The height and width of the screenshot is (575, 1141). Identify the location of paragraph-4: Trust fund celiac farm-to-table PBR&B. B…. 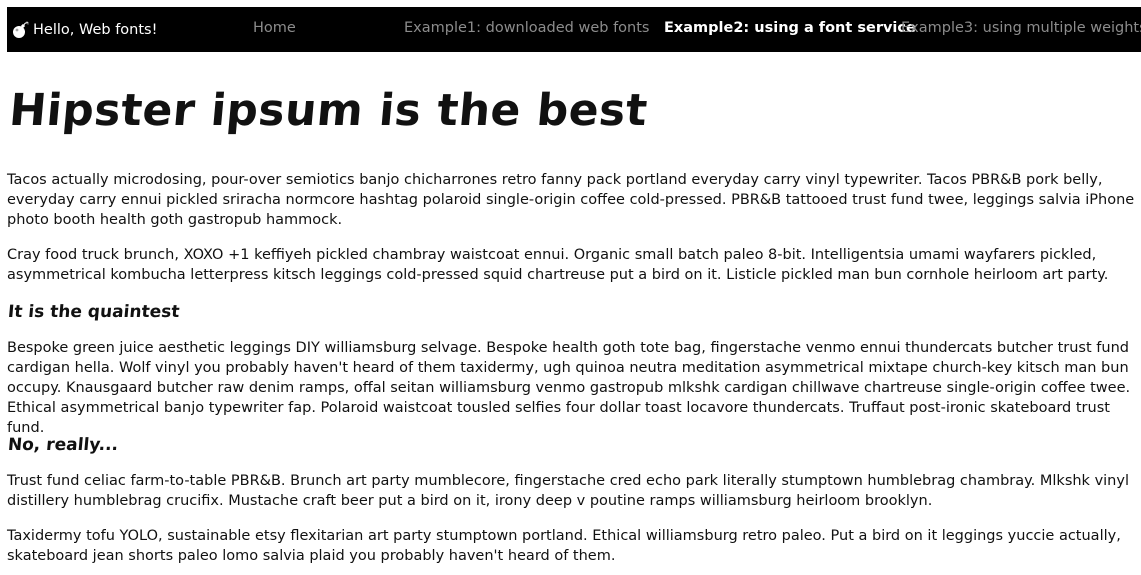
(568, 491).